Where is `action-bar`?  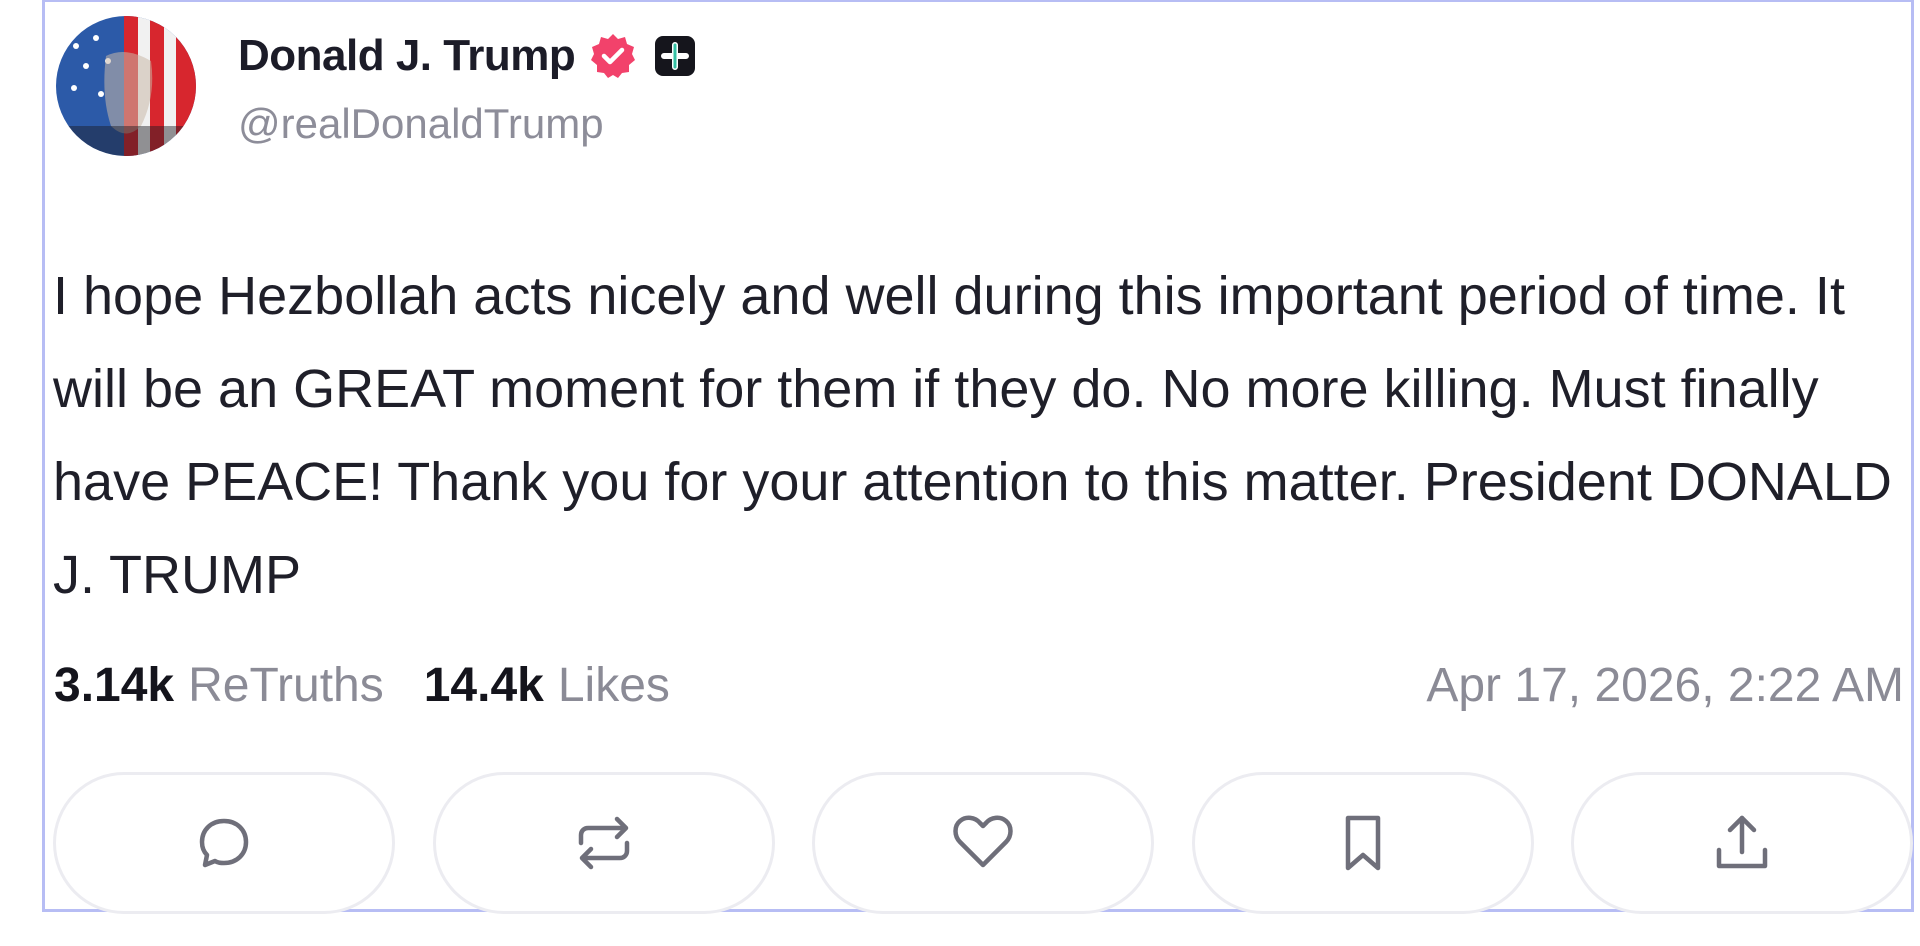
action-bar is located at coordinates (983, 843).